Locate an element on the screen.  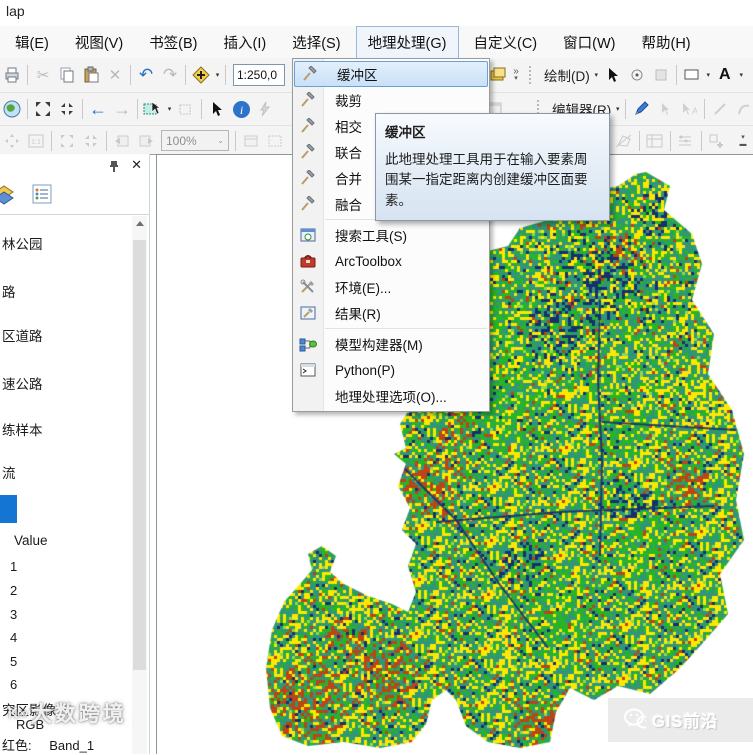
watermark-right-text: GIS前沿 is located at coordinates (685, 722).